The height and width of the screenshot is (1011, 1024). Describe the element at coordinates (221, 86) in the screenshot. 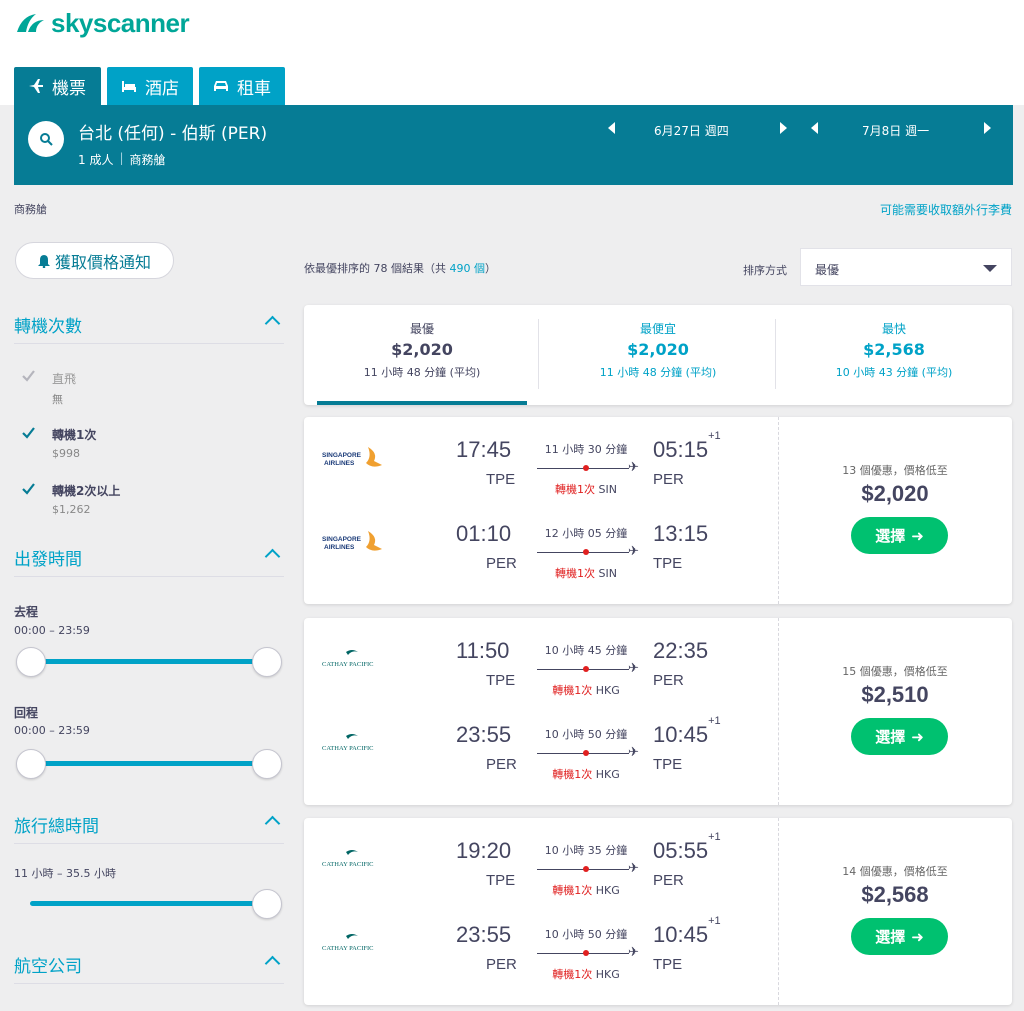

I see `car-icon` at that location.